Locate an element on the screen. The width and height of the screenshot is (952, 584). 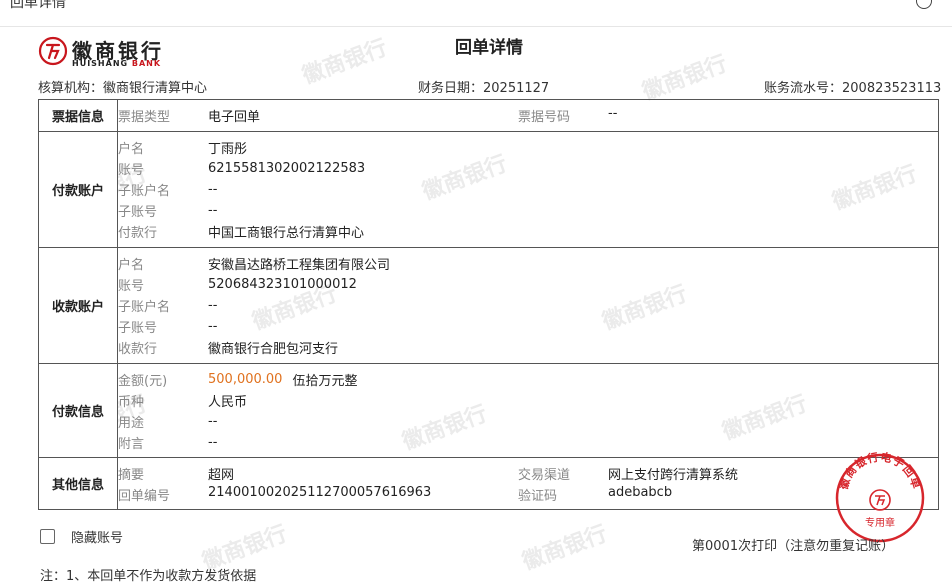
watermark: 徽商银行 is located at coordinates (564, 548).